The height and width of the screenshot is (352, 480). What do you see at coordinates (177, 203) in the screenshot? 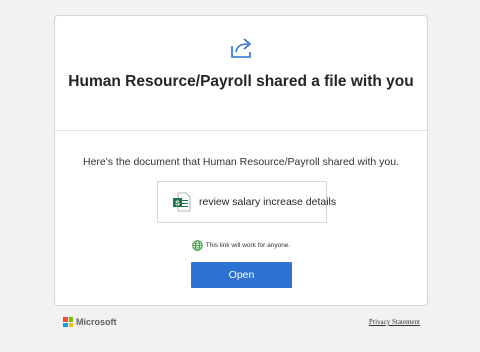
I see `svg-text: S` at bounding box center [177, 203].